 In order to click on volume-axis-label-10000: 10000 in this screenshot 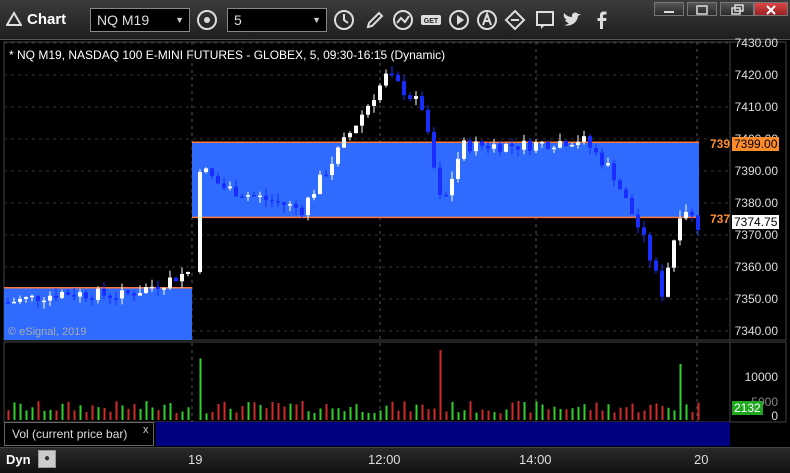, I will do `click(761, 377)`.